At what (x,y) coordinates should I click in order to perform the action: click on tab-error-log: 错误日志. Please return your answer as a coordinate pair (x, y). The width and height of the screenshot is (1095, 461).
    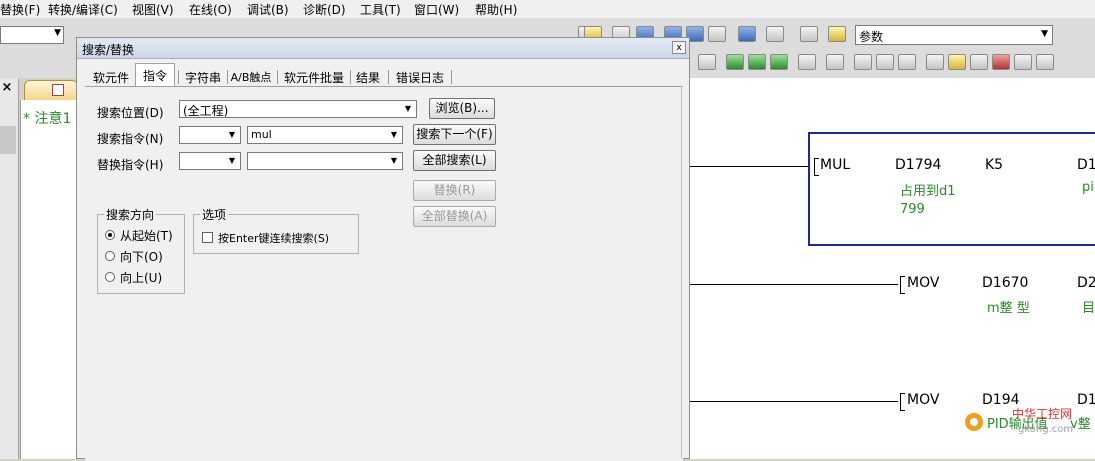
    Looking at the image, I should click on (420, 76).